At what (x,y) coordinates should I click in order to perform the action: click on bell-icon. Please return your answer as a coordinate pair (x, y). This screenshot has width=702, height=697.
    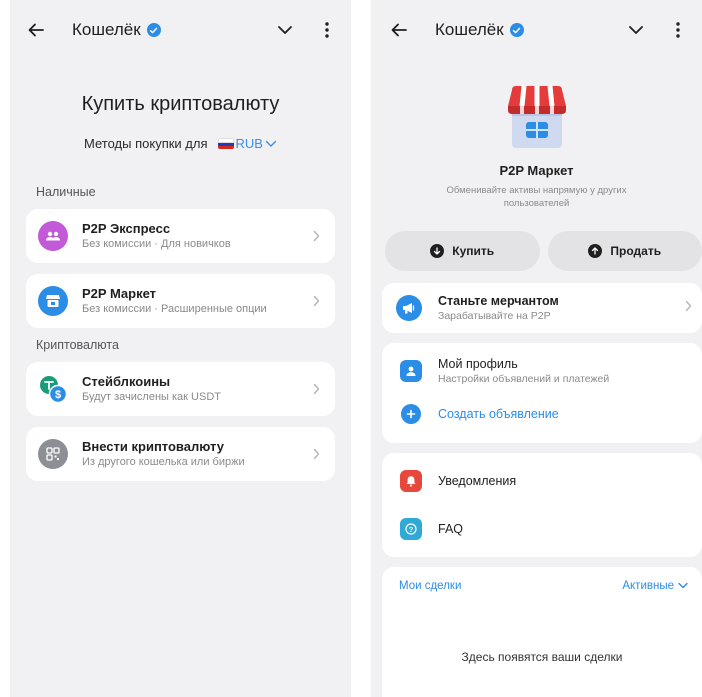
    Looking at the image, I should click on (411, 481).